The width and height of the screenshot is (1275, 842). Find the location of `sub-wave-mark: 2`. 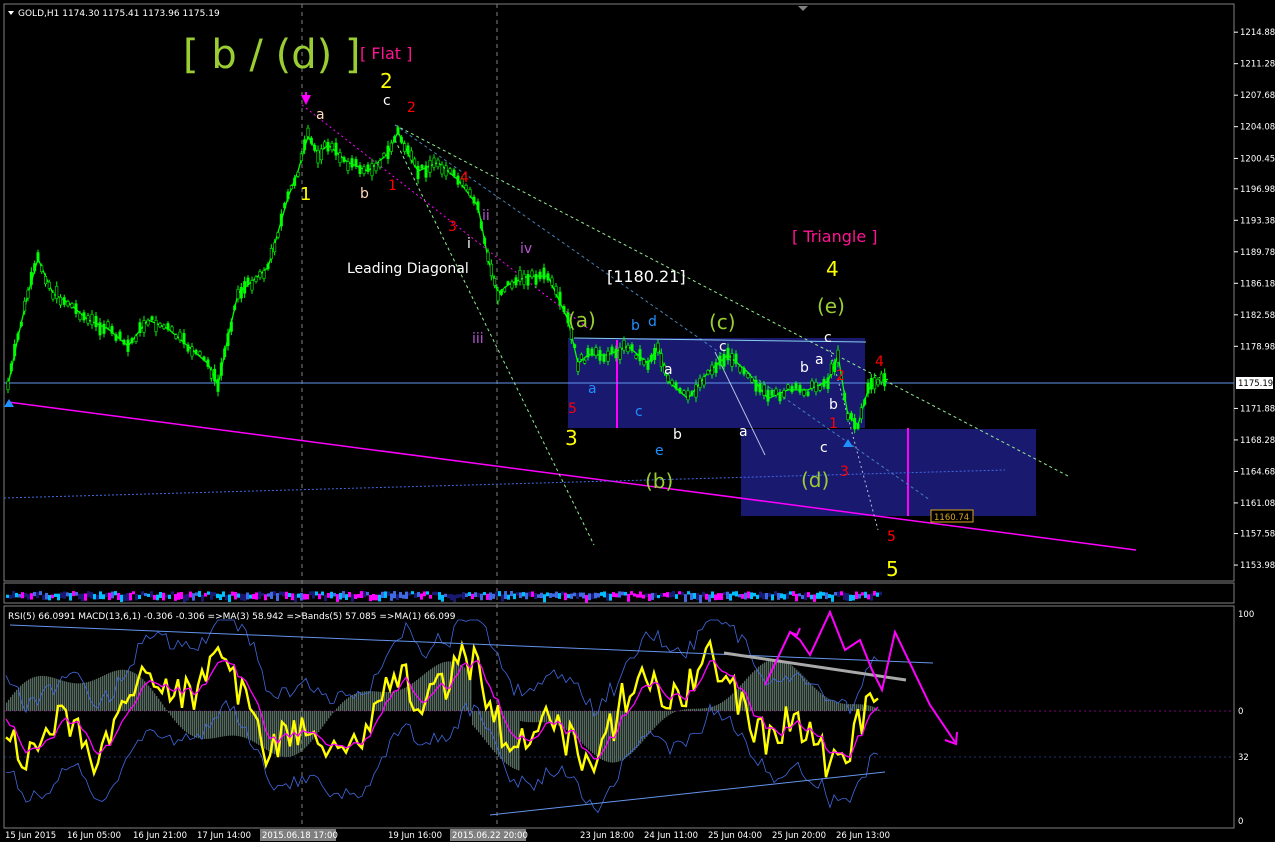

sub-wave-mark: 2 is located at coordinates (840, 376).